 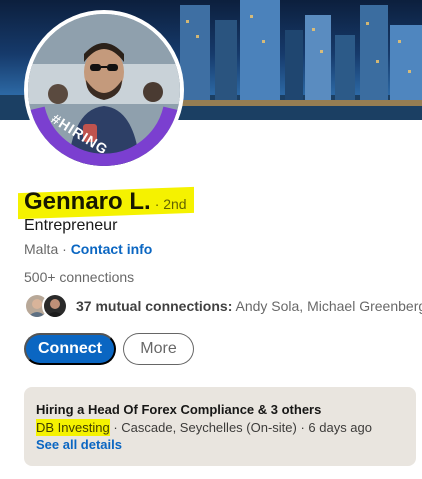 What do you see at coordinates (70, 349) in the screenshot?
I see `connect-button: Connect` at bounding box center [70, 349].